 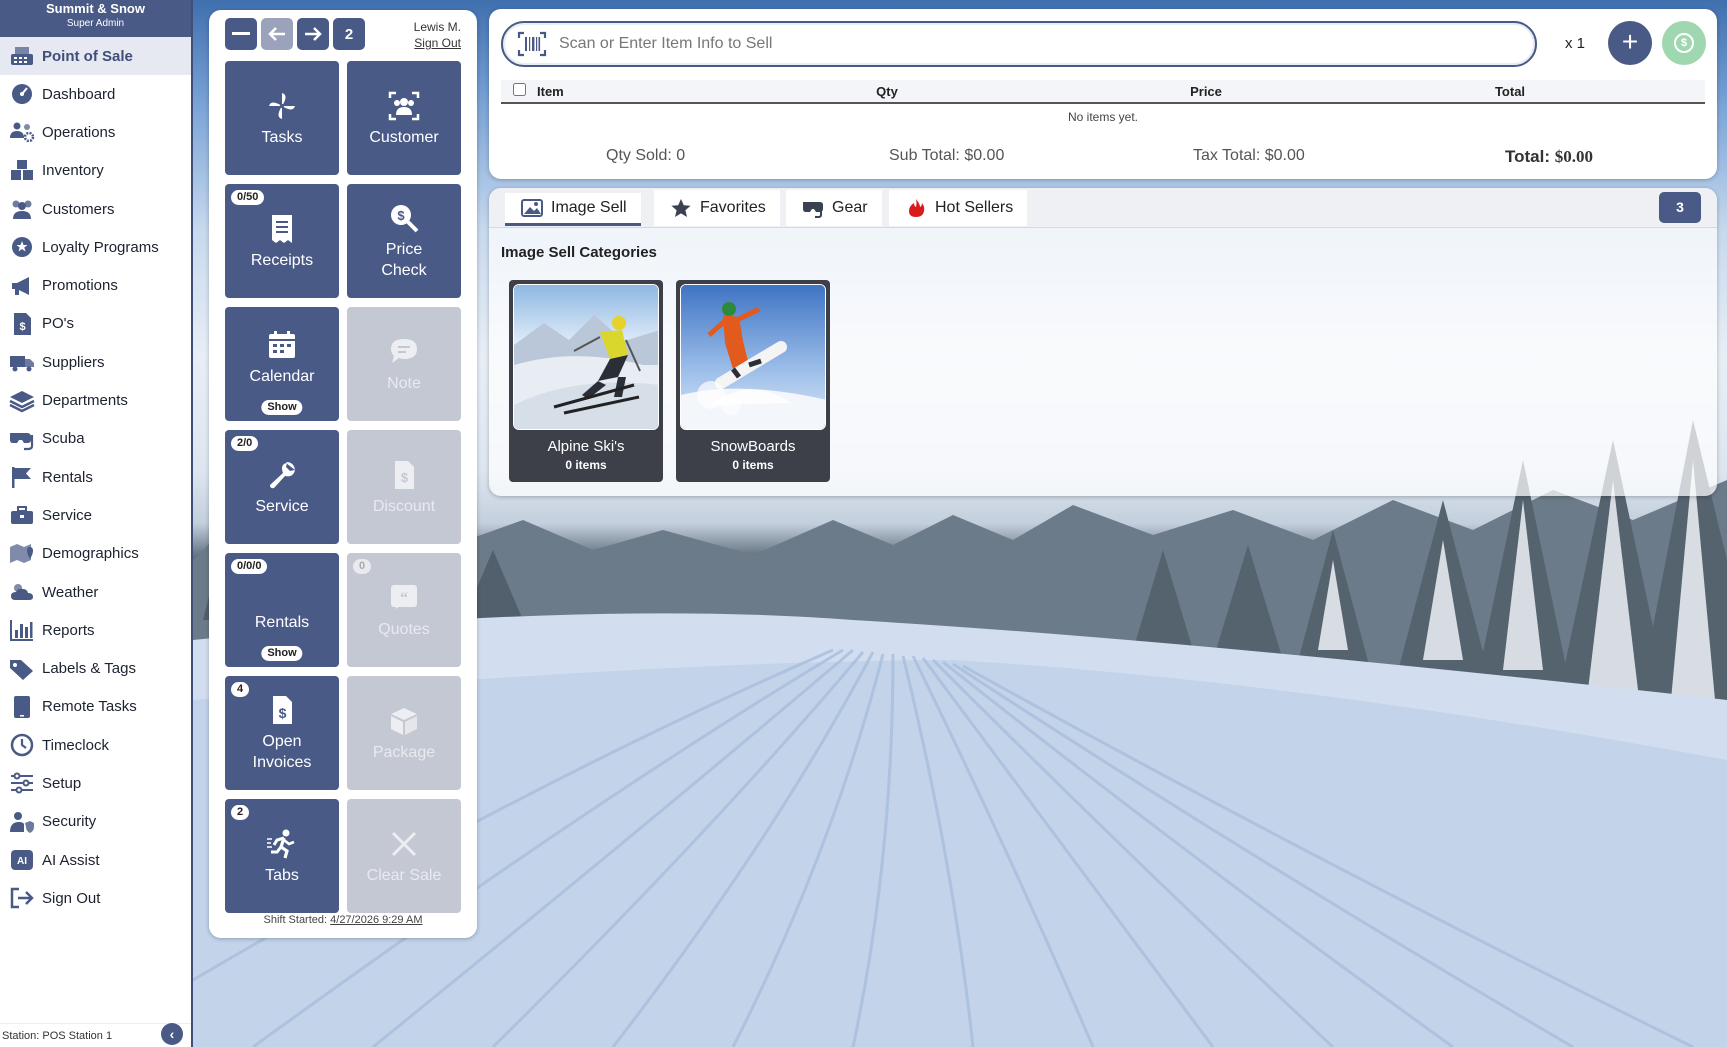 What do you see at coordinates (22, 554) in the screenshot?
I see `map-pin-icon` at bounding box center [22, 554].